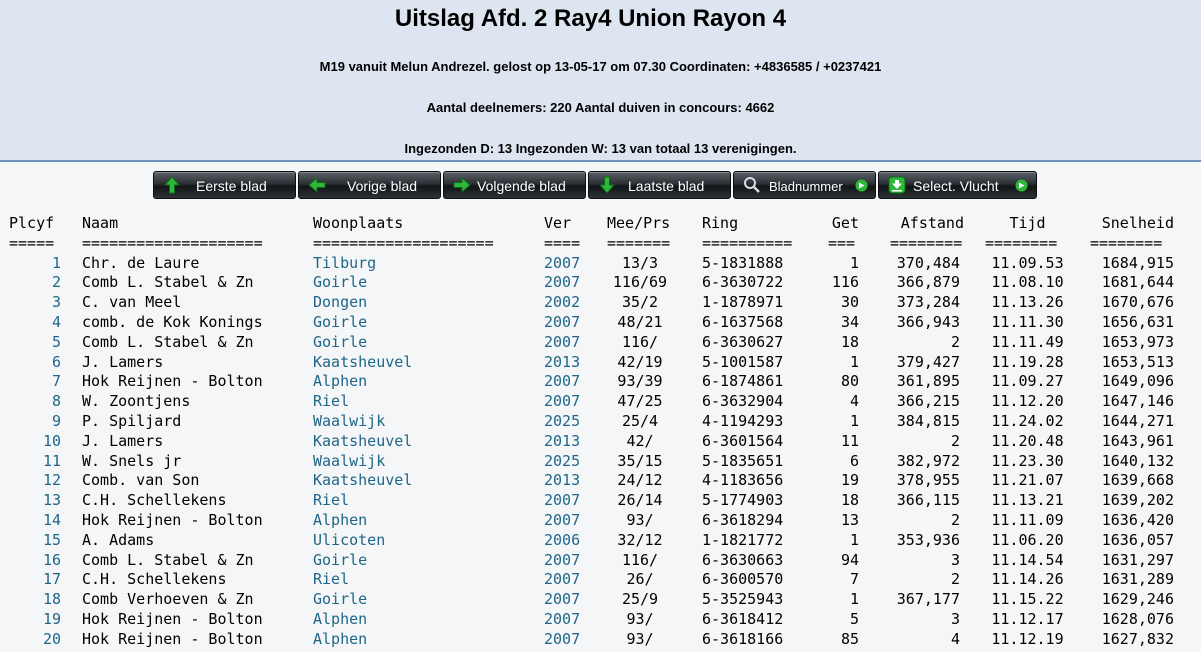  What do you see at coordinates (804, 185) in the screenshot?
I see `page-number-button: Bladnummer` at bounding box center [804, 185].